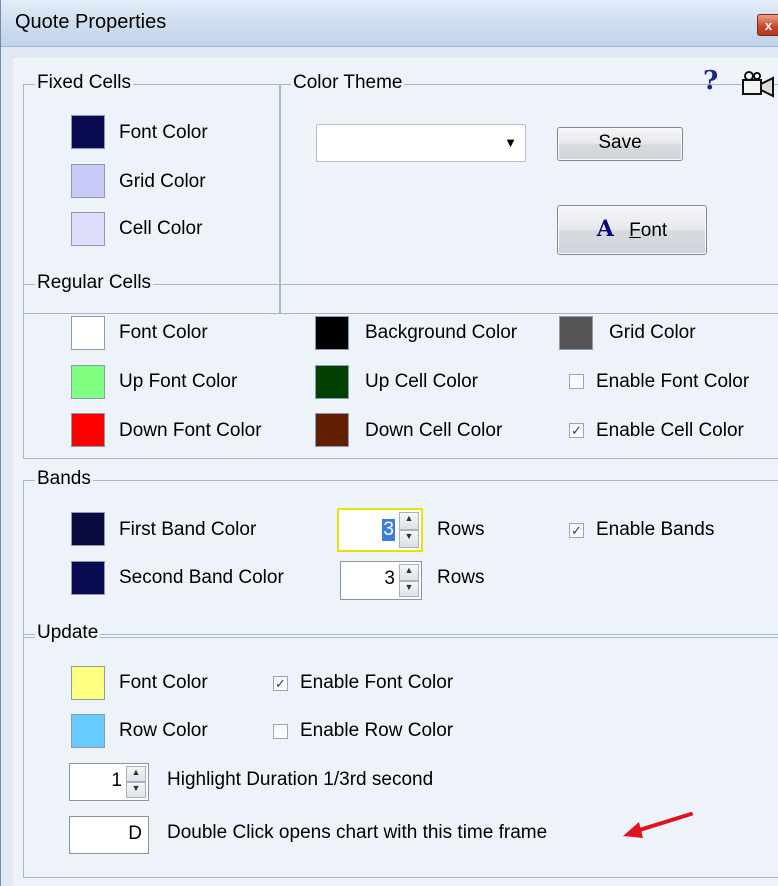 This screenshot has height=886, width=778. I want to click on font-glyph-icon: A, so click(605, 229).